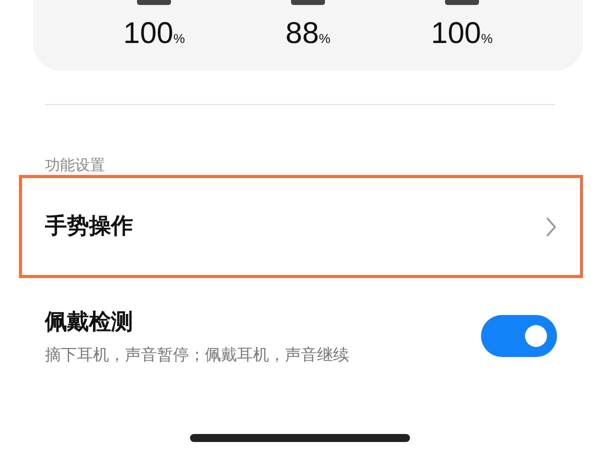  Describe the element at coordinates (308, 34) in the screenshot. I see `battery-percentage: 88%` at that location.